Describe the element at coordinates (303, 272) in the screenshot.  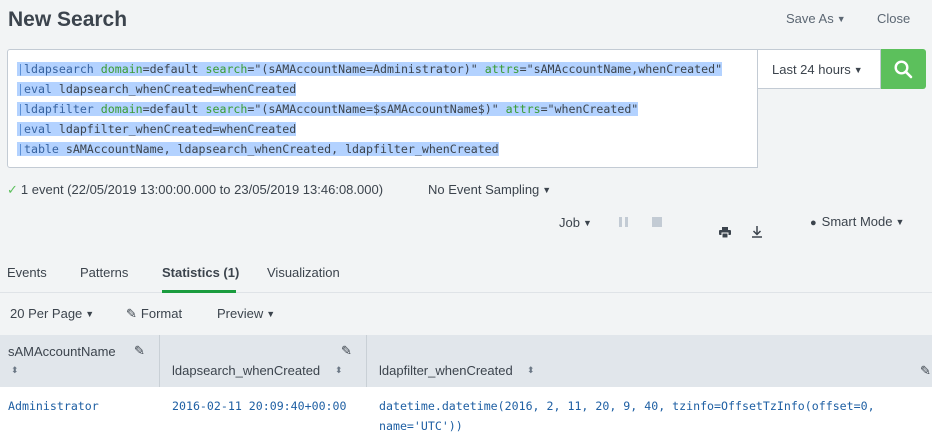
I see `tab-visualization: Visualization` at that location.